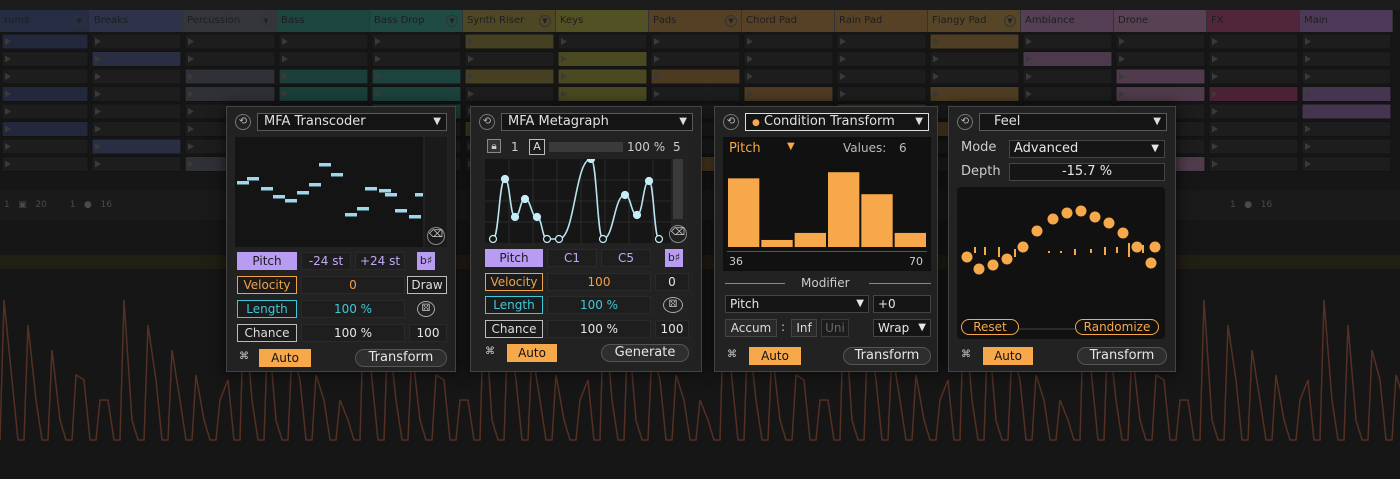 Image resolution: width=1400 pixels, height=479 pixels. What do you see at coordinates (599, 282) in the screenshot?
I see `velocity-value: 100` at bounding box center [599, 282].